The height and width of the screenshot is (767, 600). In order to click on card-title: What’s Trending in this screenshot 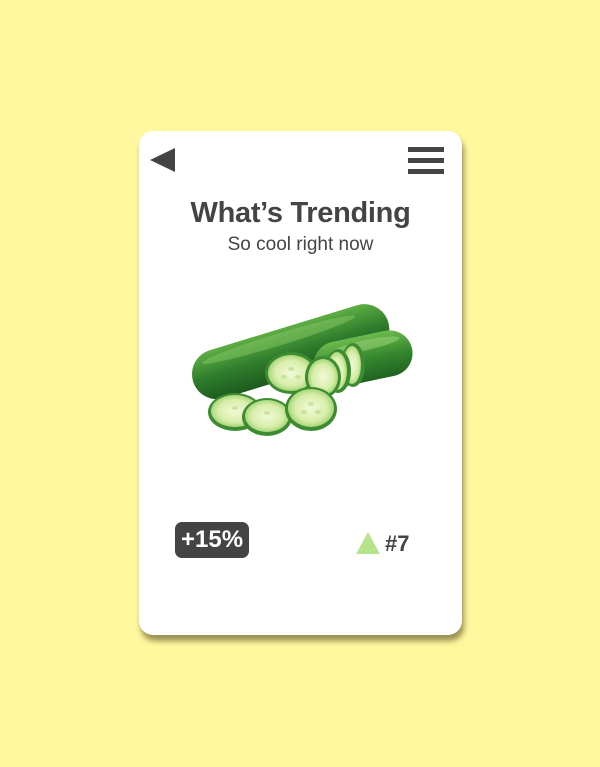, I will do `click(300, 213)`.